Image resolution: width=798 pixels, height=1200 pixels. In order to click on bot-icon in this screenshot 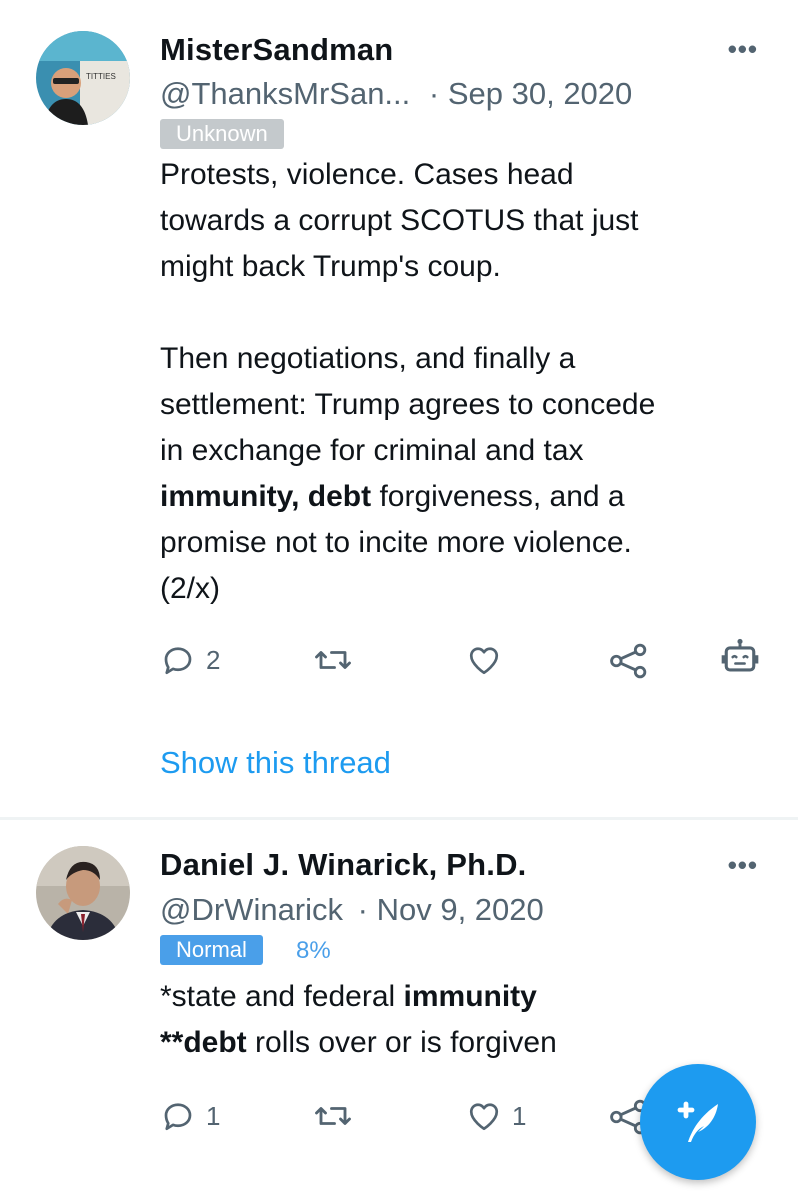, I will do `click(740, 655)`.